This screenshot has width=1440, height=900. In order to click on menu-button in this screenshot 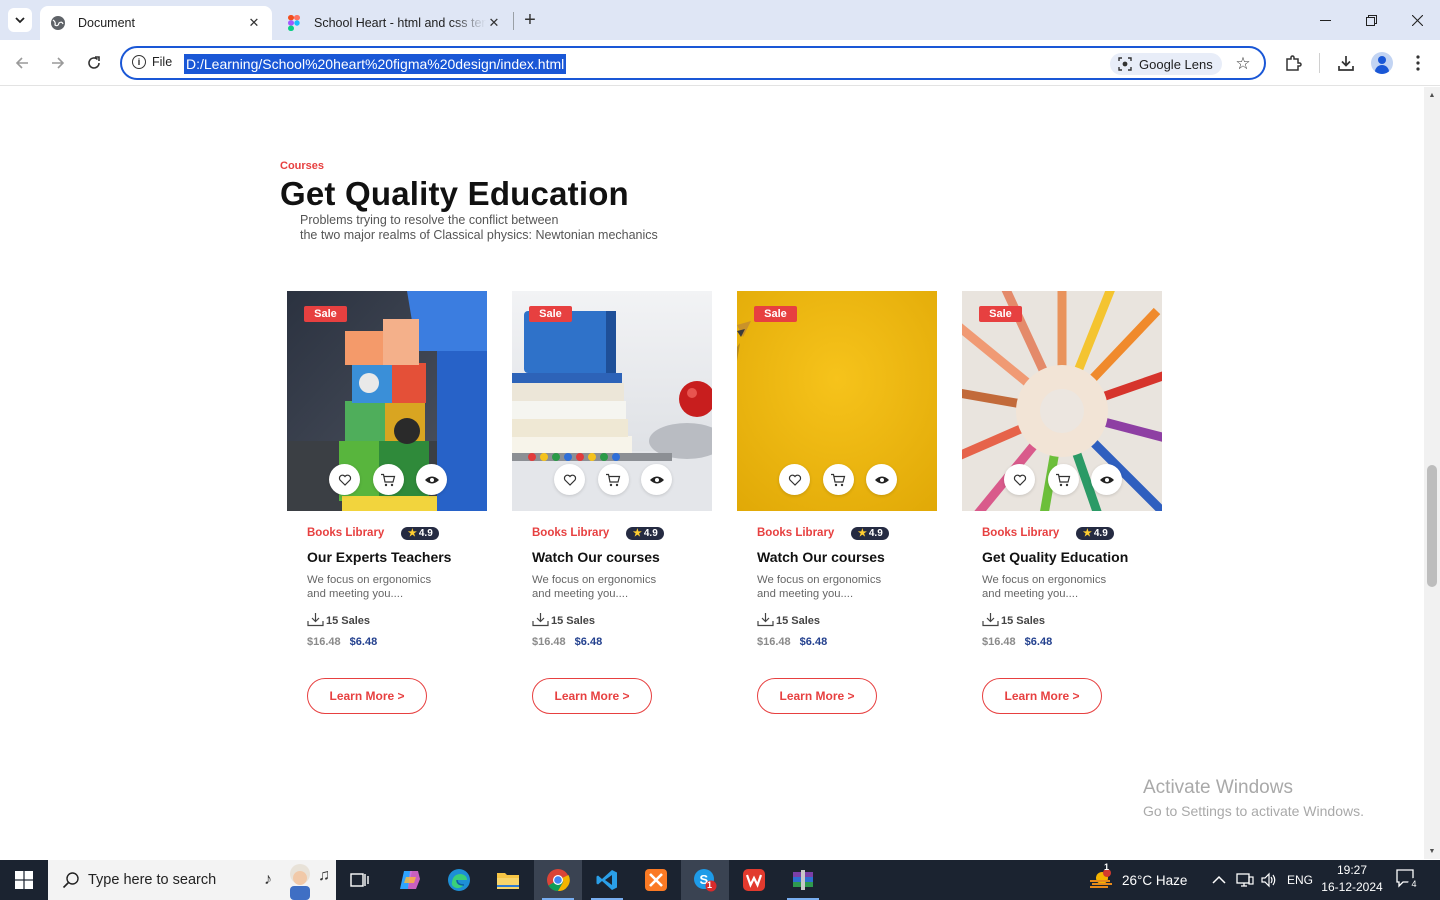, I will do `click(1418, 63)`.